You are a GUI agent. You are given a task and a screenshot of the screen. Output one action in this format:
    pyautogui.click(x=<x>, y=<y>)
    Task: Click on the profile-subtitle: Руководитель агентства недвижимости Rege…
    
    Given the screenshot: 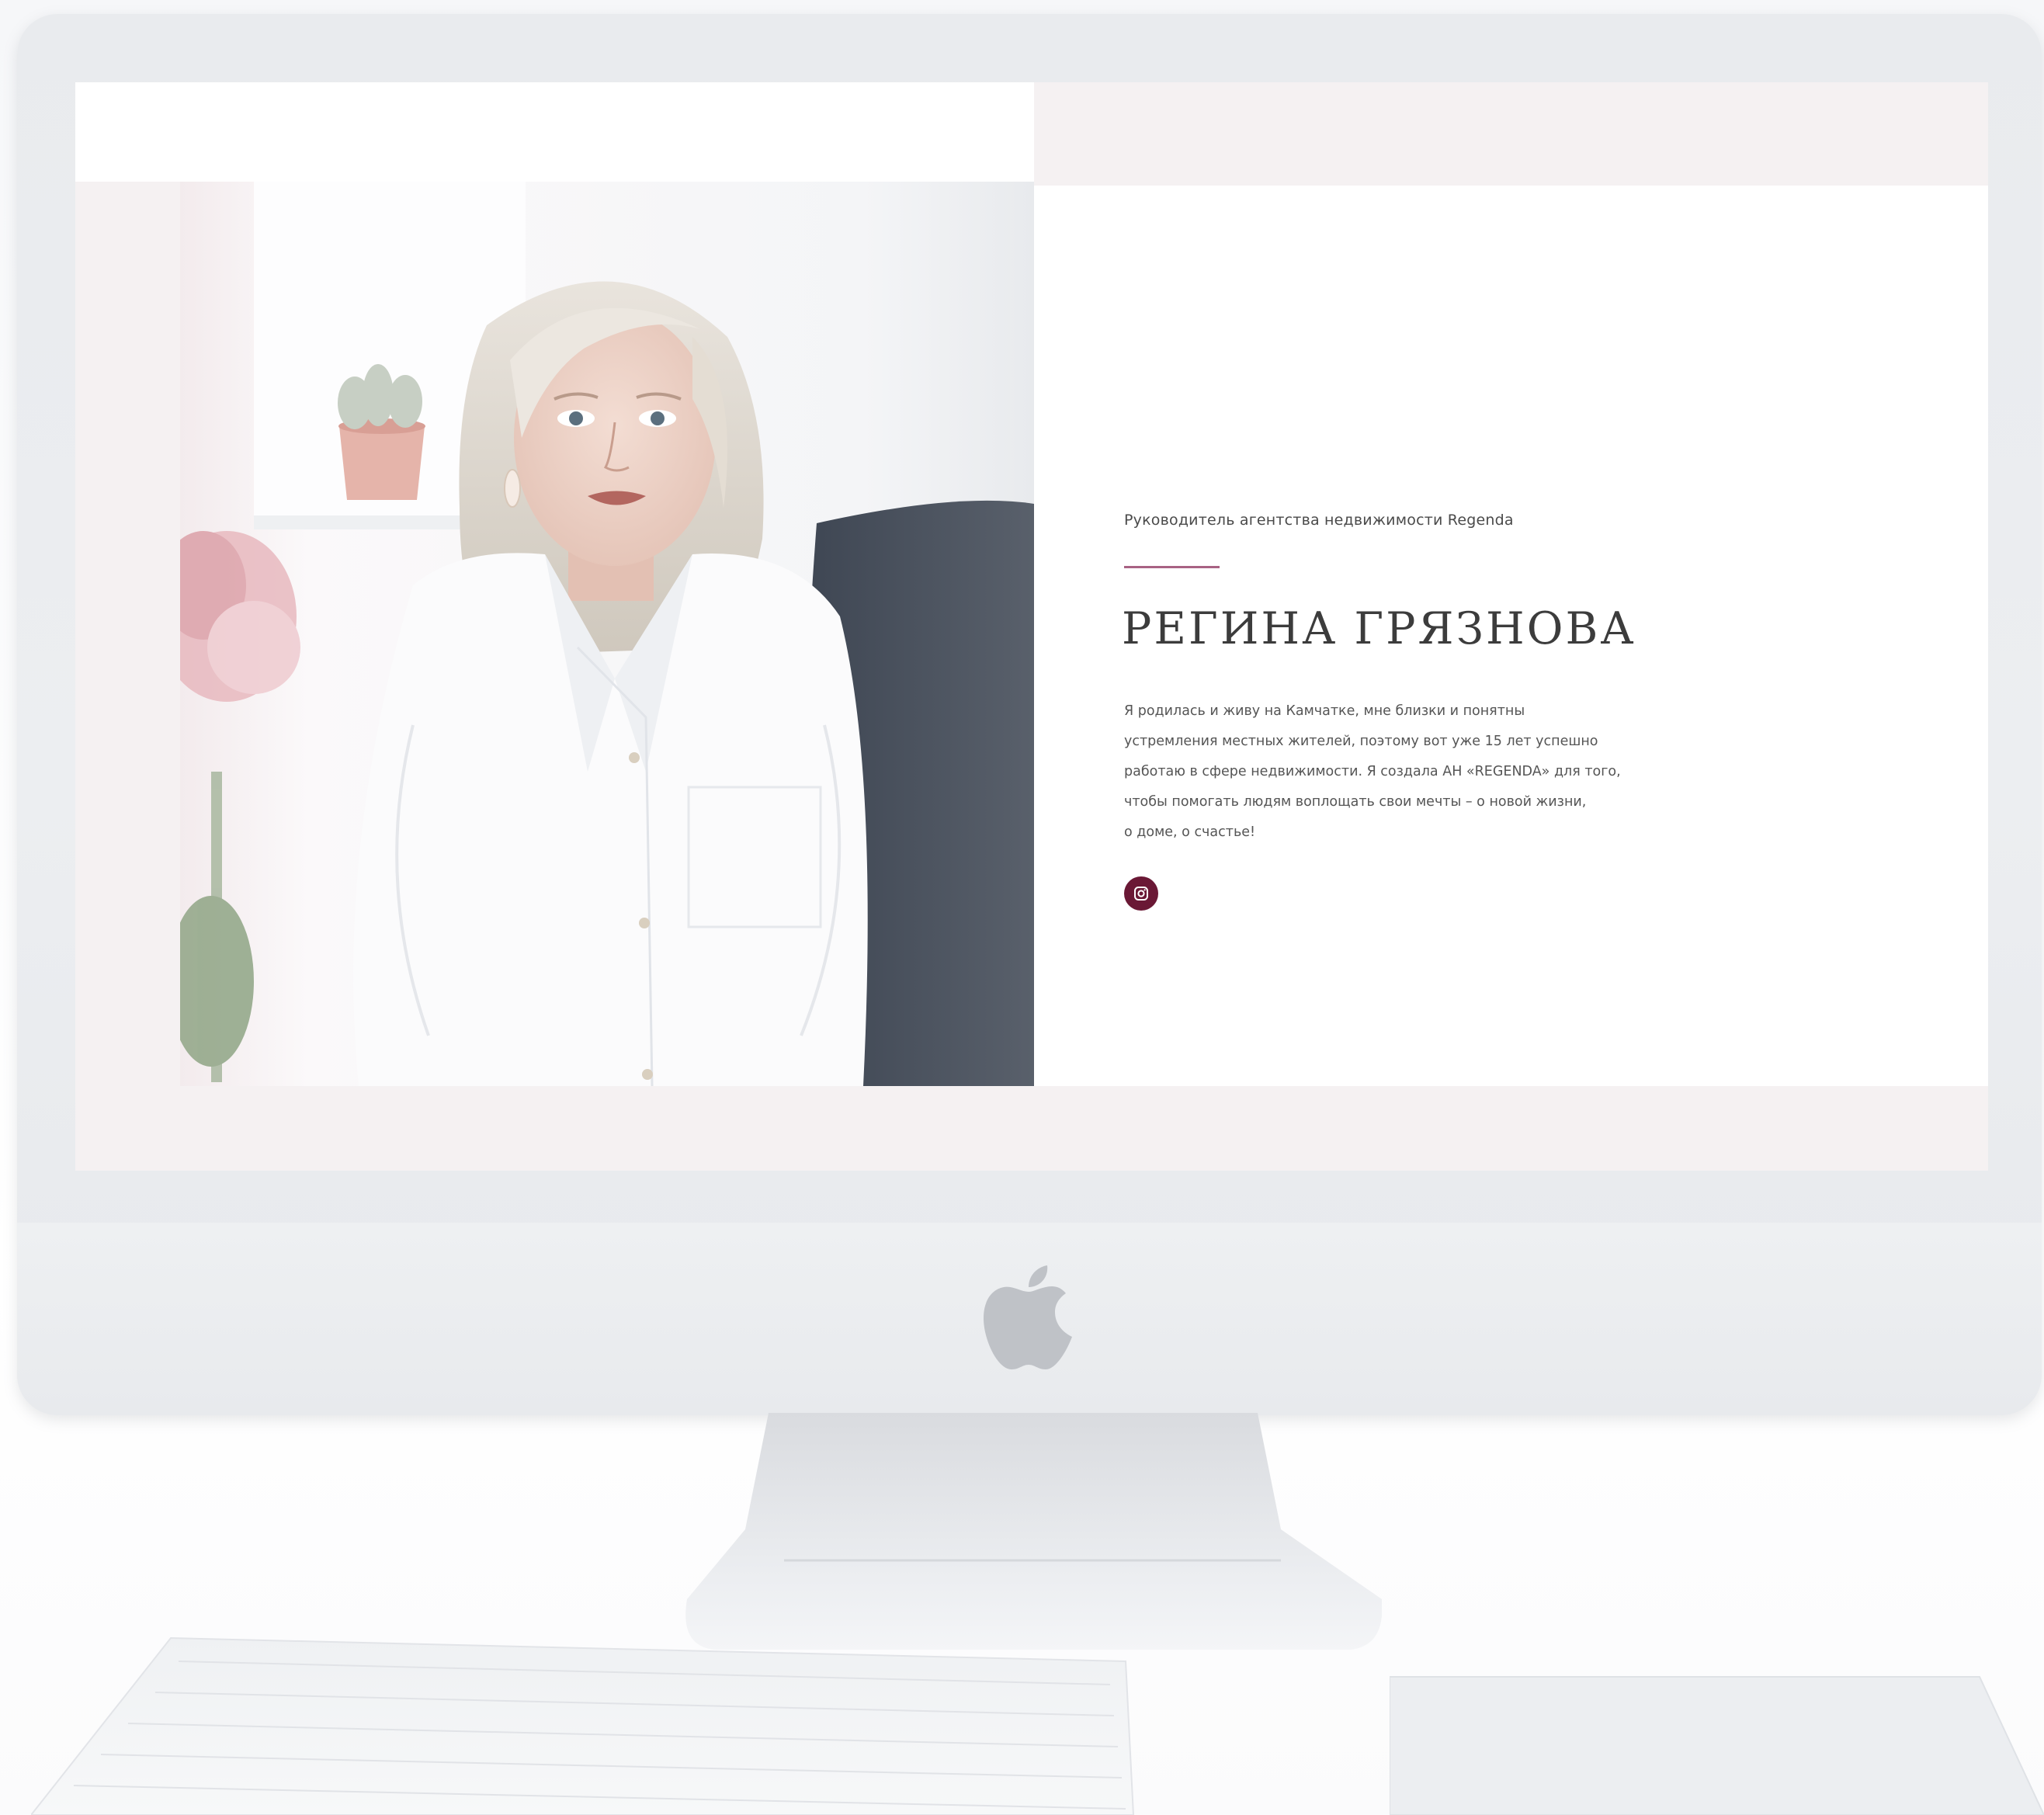 What is the action you would take?
    pyautogui.click(x=1319, y=520)
    